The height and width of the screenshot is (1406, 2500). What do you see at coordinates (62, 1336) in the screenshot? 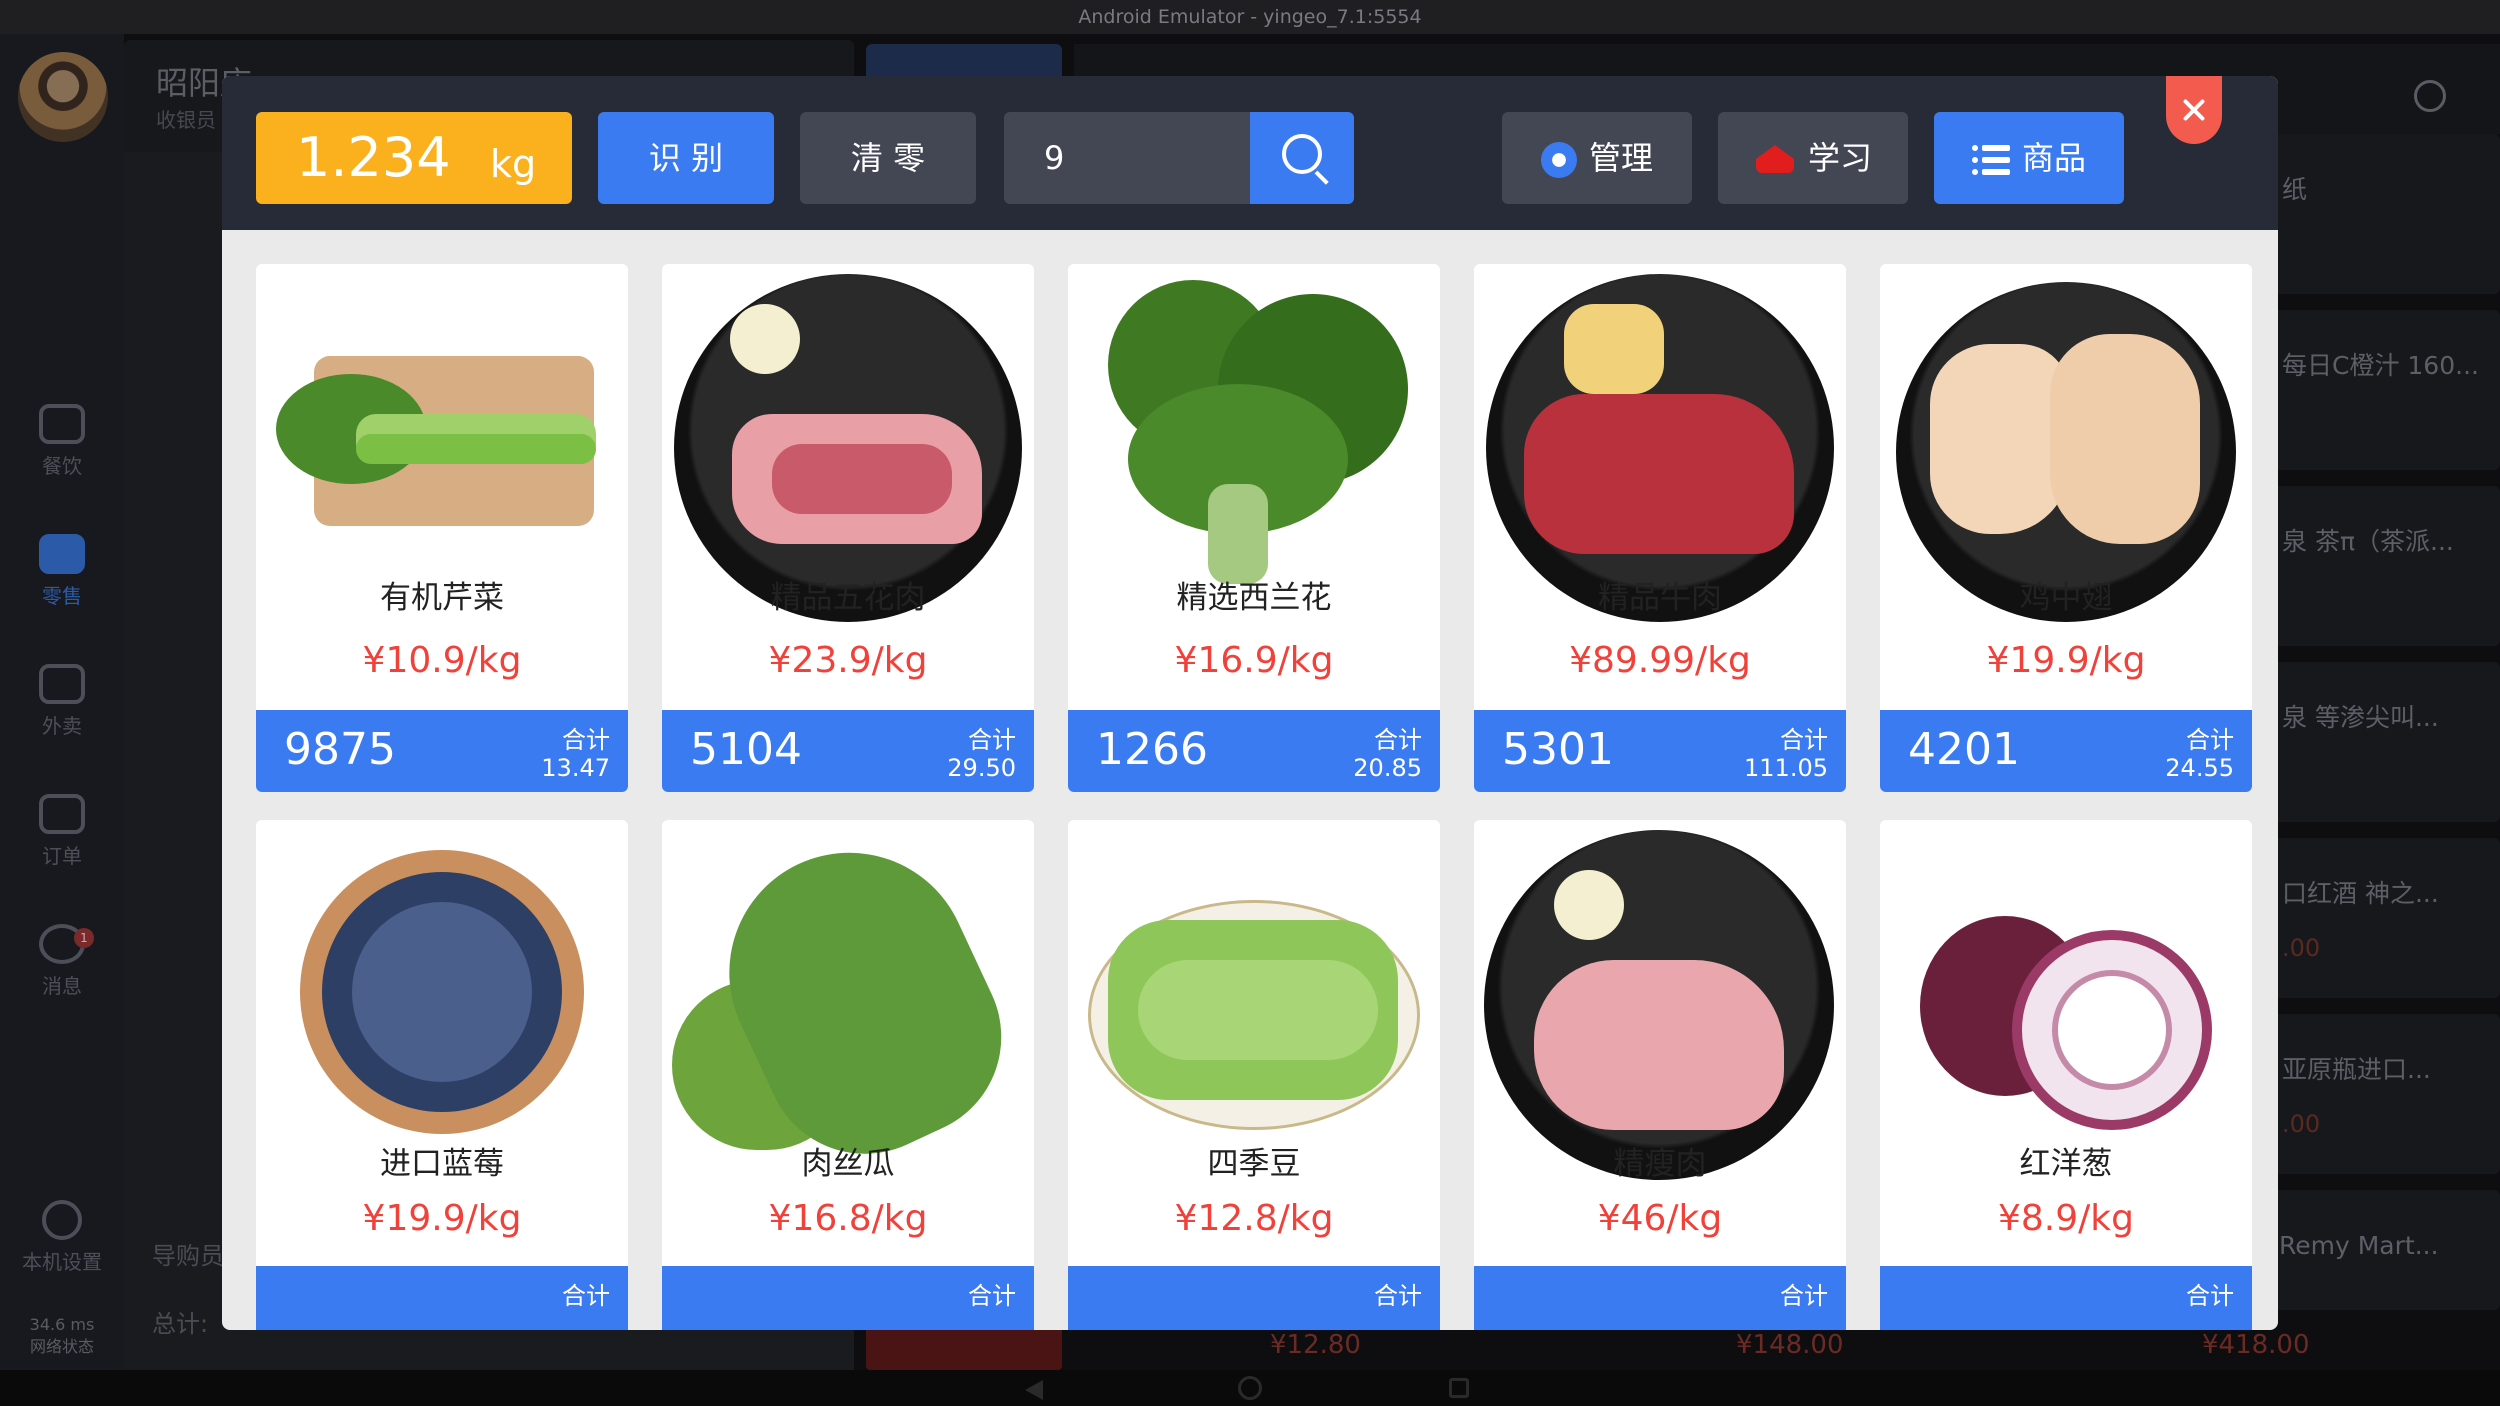
I see `network-status: 34.6 ms 网络状态` at bounding box center [62, 1336].